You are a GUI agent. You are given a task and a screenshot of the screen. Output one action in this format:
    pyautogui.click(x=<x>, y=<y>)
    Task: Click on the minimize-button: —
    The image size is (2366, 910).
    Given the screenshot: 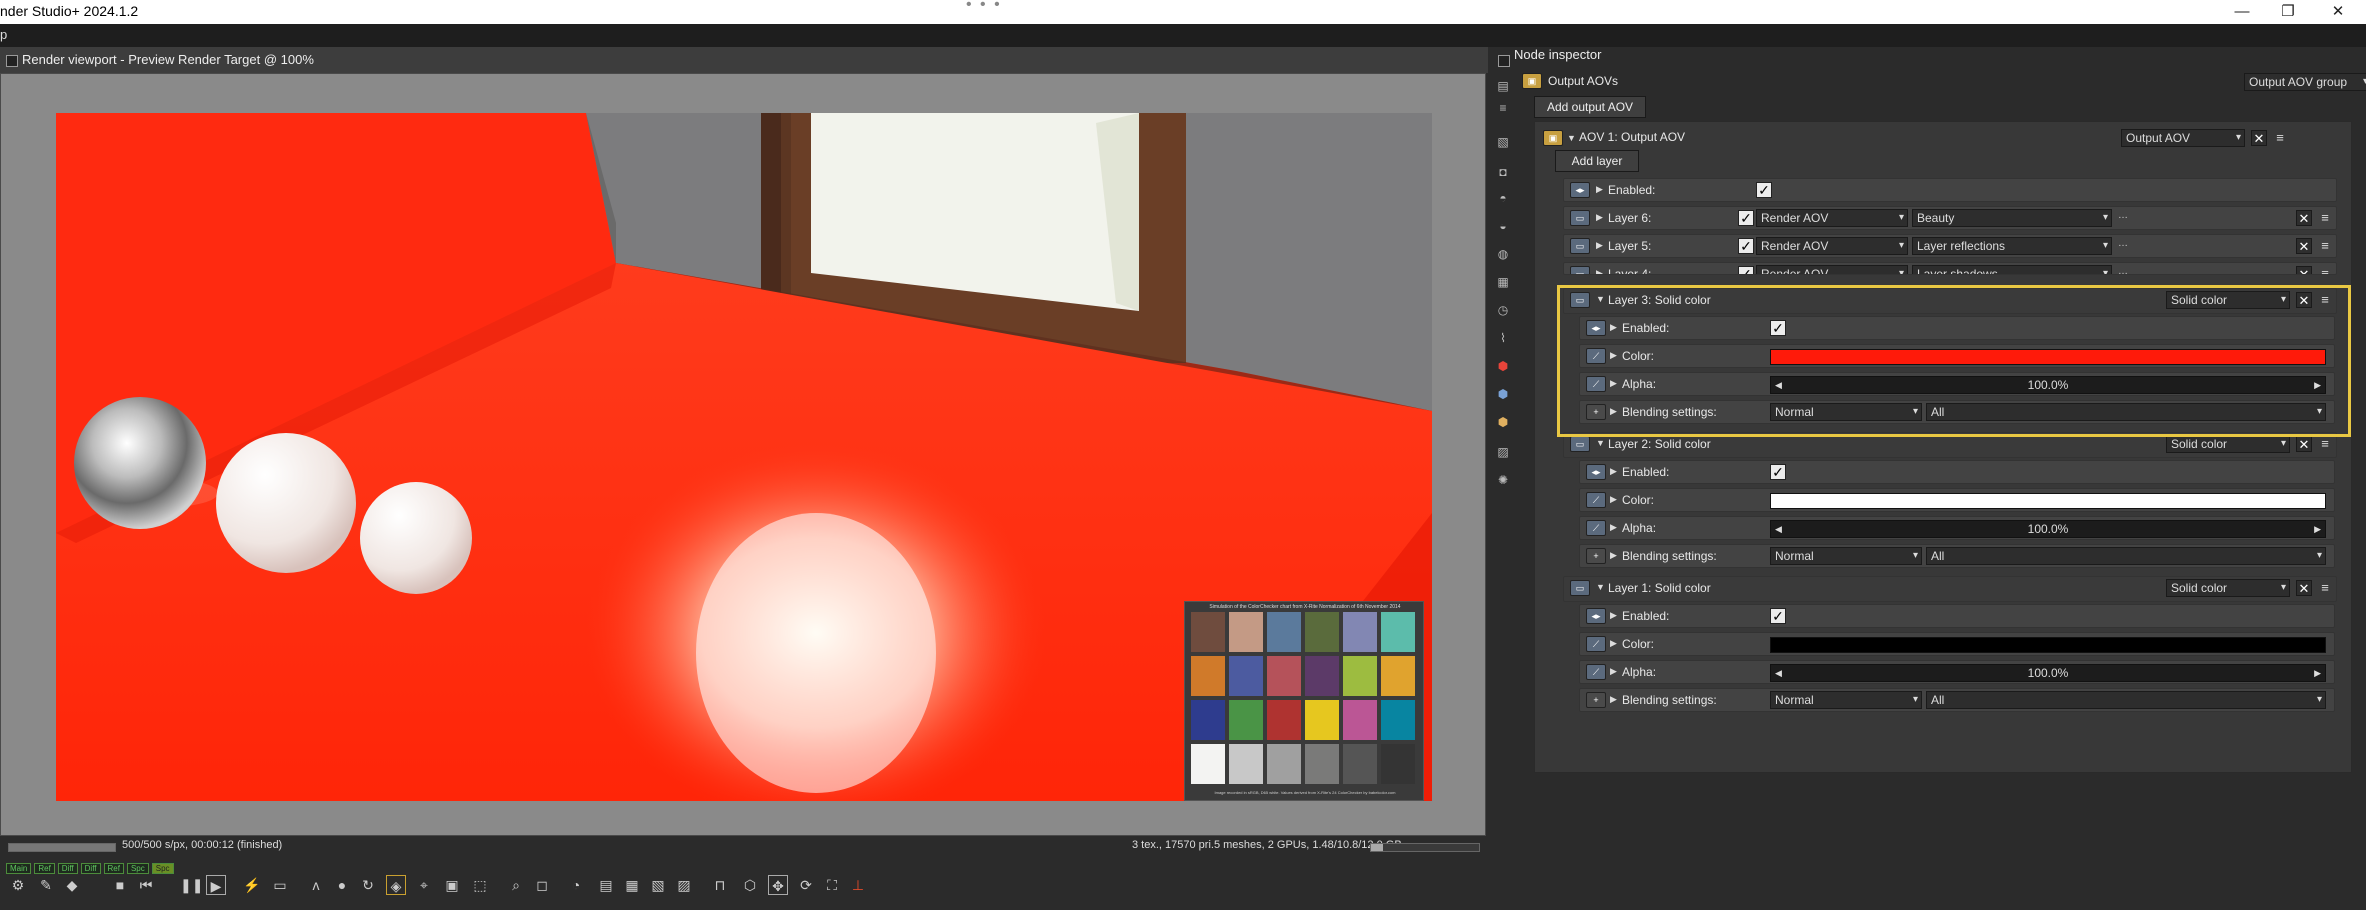 What is the action you would take?
    pyautogui.click(x=2242, y=12)
    